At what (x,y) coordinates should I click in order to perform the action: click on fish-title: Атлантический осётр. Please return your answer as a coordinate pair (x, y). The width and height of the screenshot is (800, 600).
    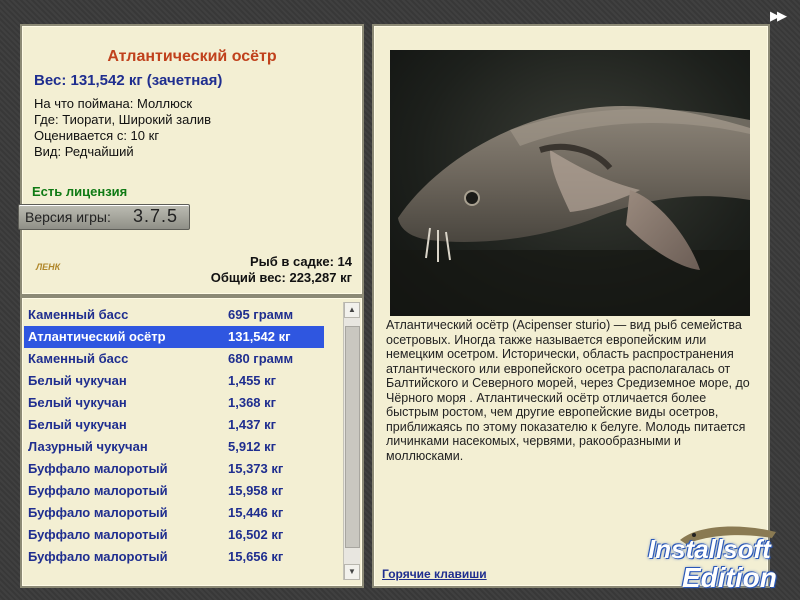
    Looking at the image, I should click on (192, 56).